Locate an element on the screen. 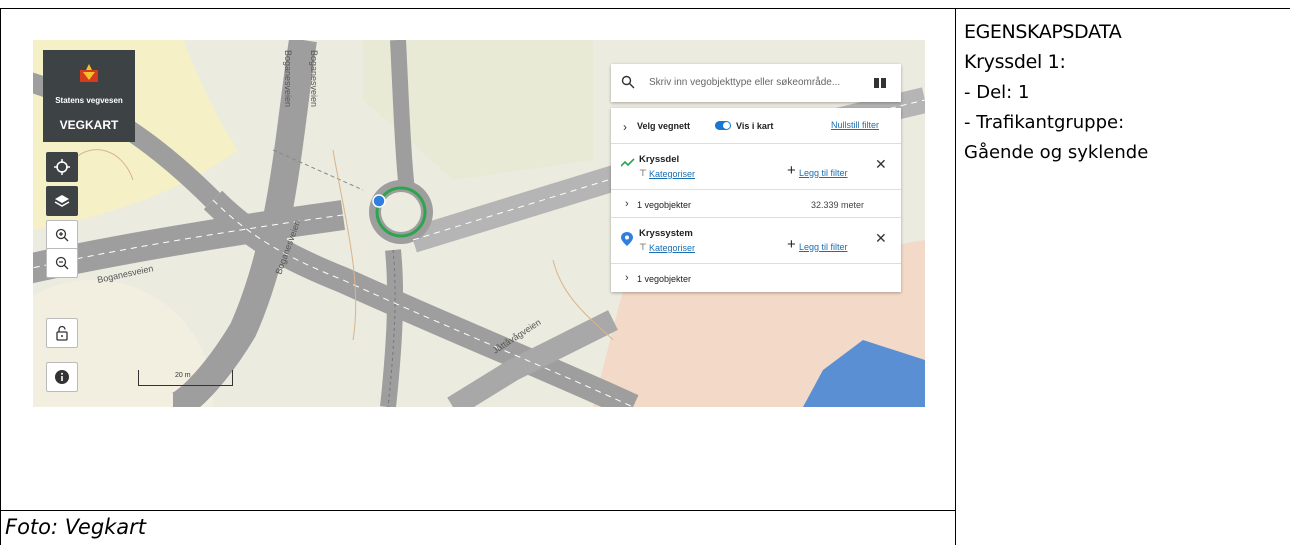 This screenshot has height=545, width=1290. crosshair-icon is located at coordinates (62, 167).